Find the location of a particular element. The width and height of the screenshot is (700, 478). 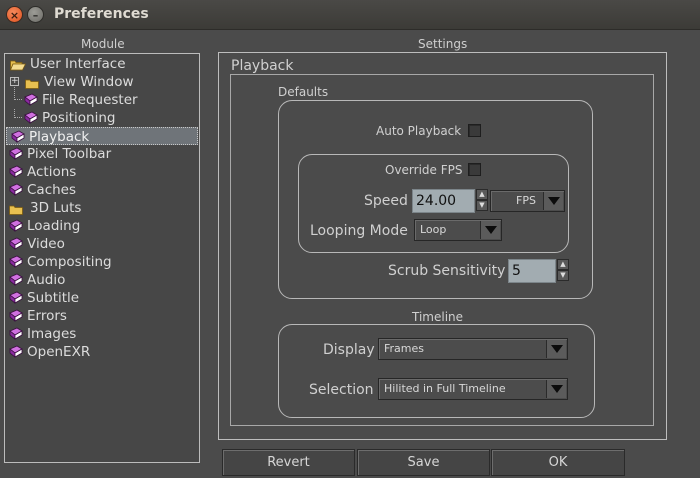

tree-item-label: Images is located at coordinates (52, 334).